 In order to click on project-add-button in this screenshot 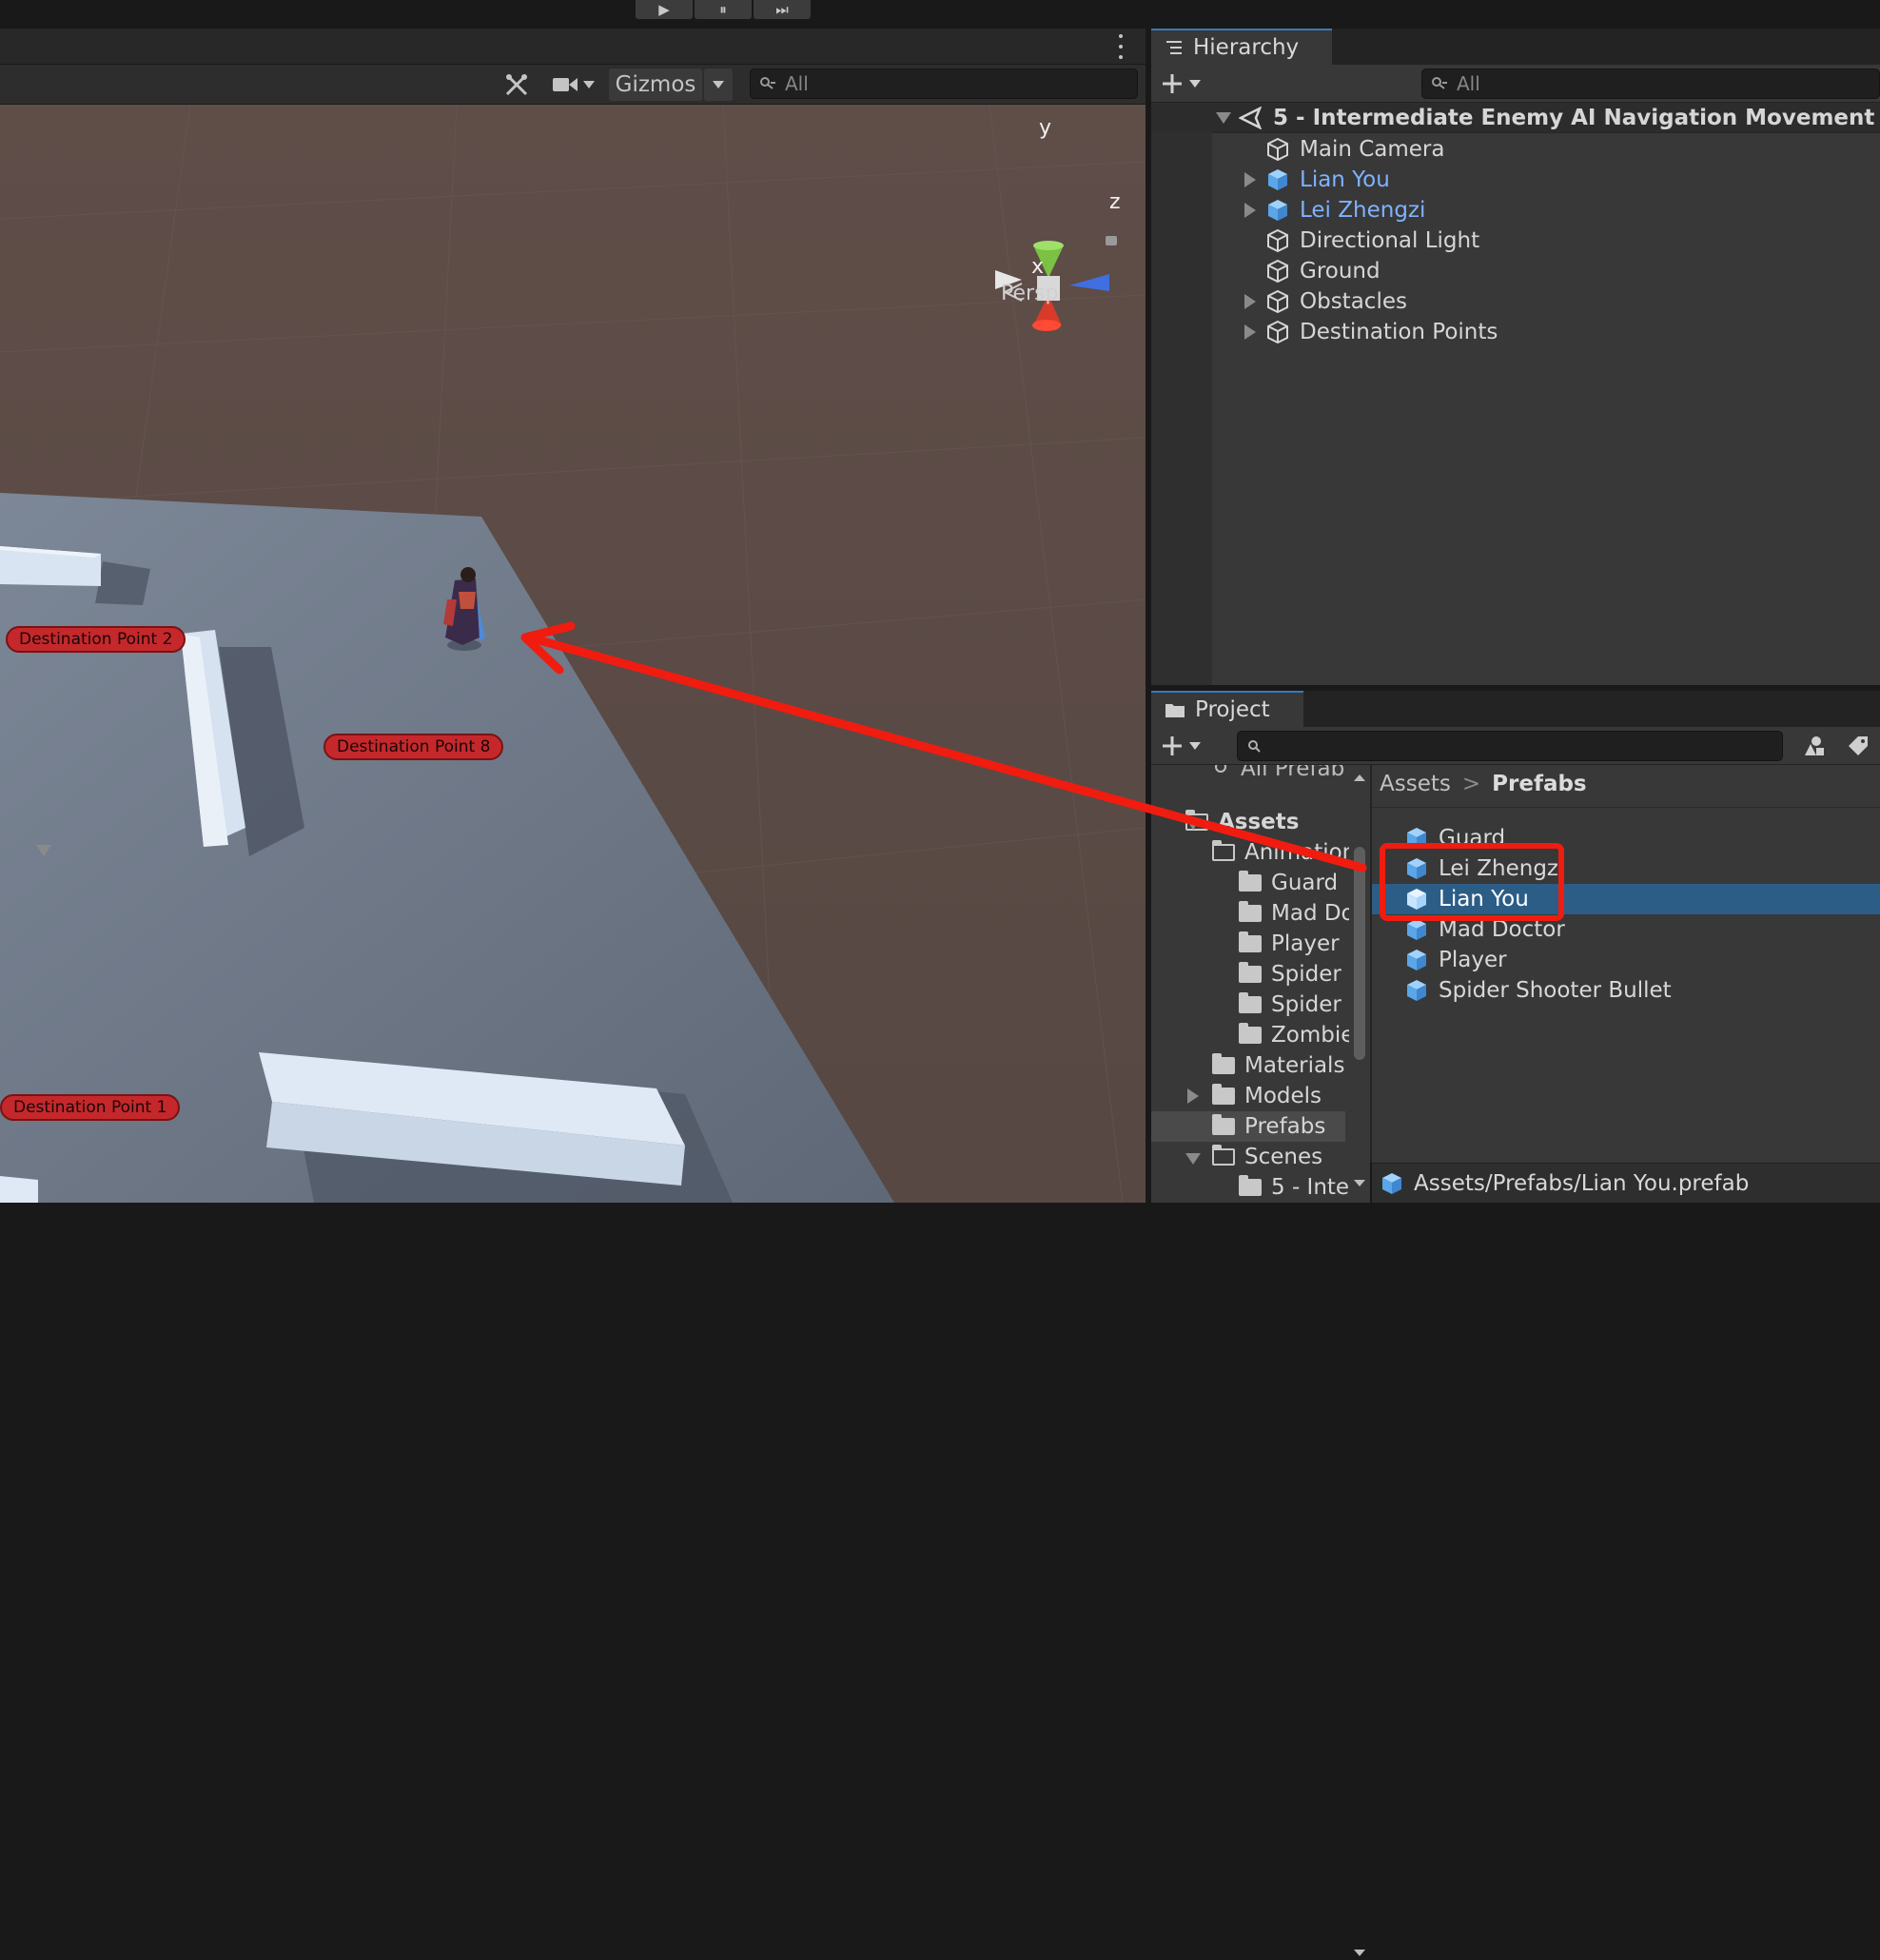, I will do `click(1181, 746)`.